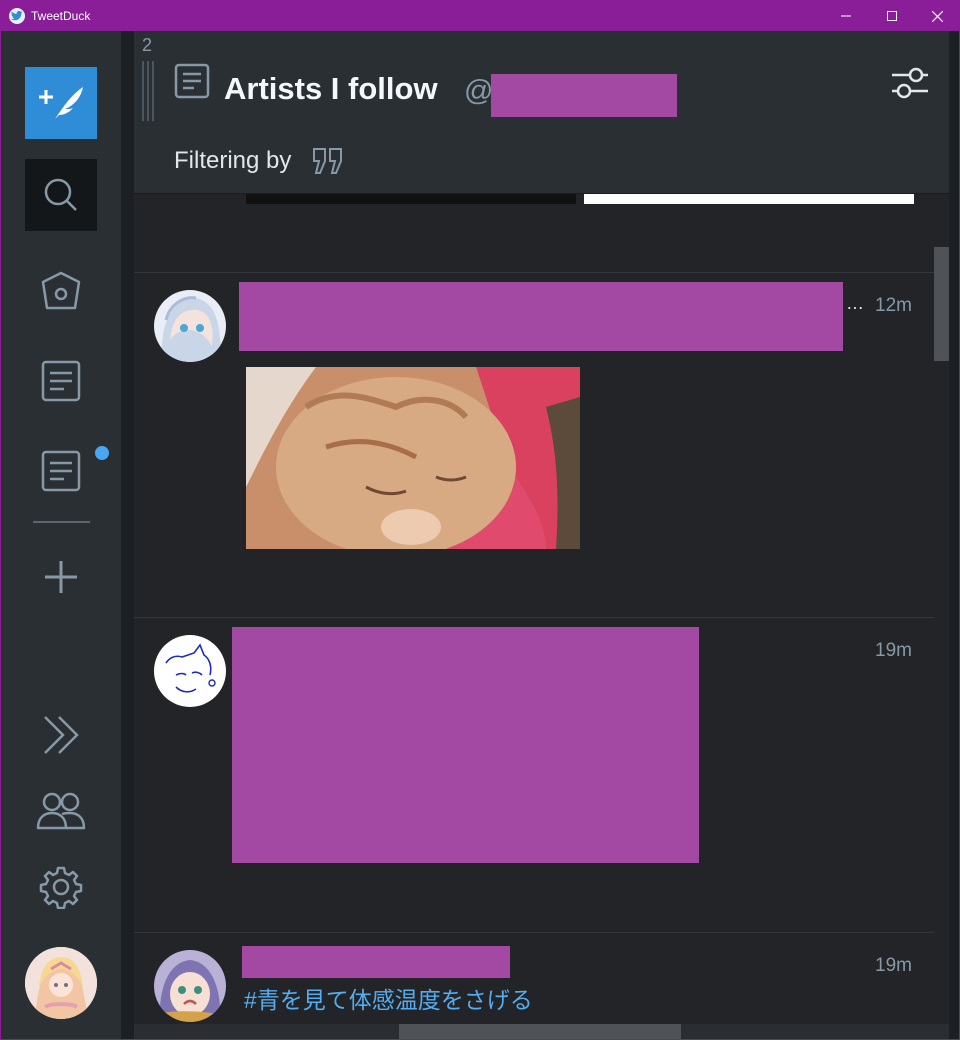  I want to click on home-icon, so click(61, 290).